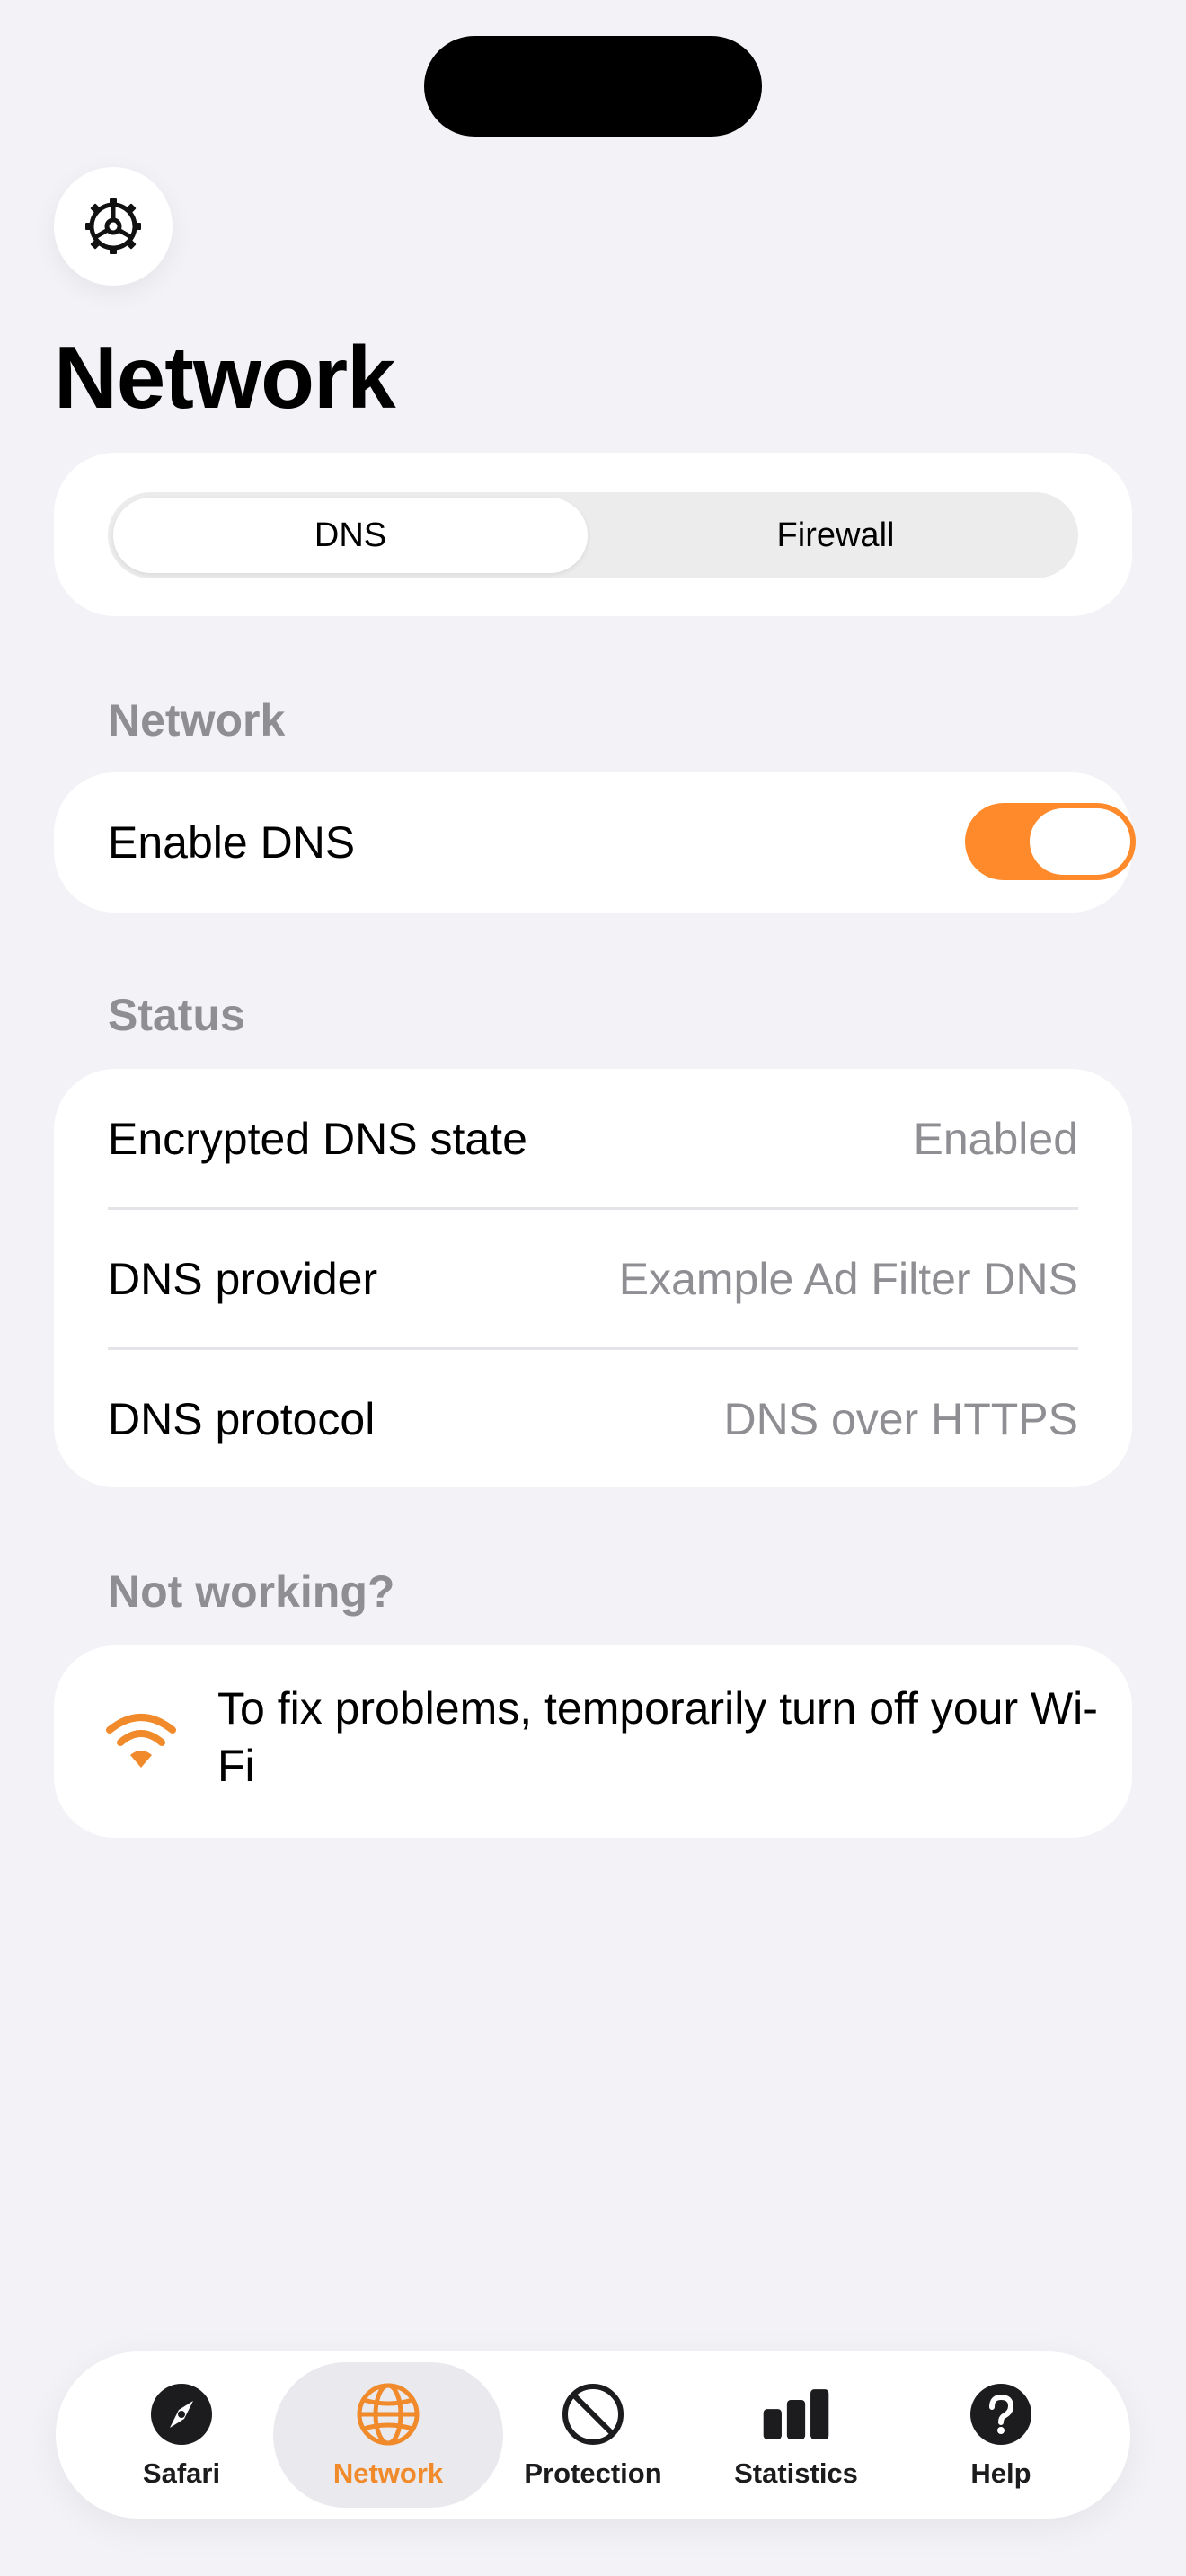 The height and width of the screenshot is (2576, 1186). What do you see at coordinates (1001, 2414) in the screenshot?
I see `question-icon` at bounding box center [1001, 2414].